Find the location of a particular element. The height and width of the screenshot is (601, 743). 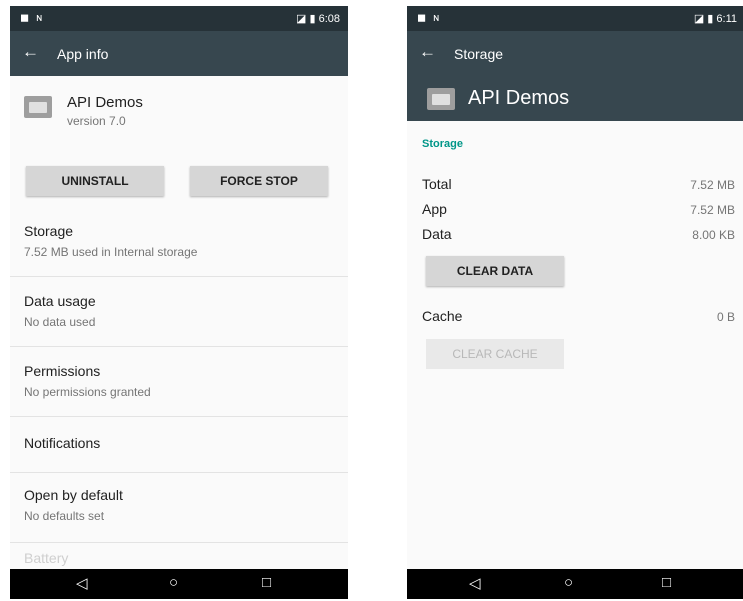

pref-notifications: Notifications is located at coordinates (179, 445).